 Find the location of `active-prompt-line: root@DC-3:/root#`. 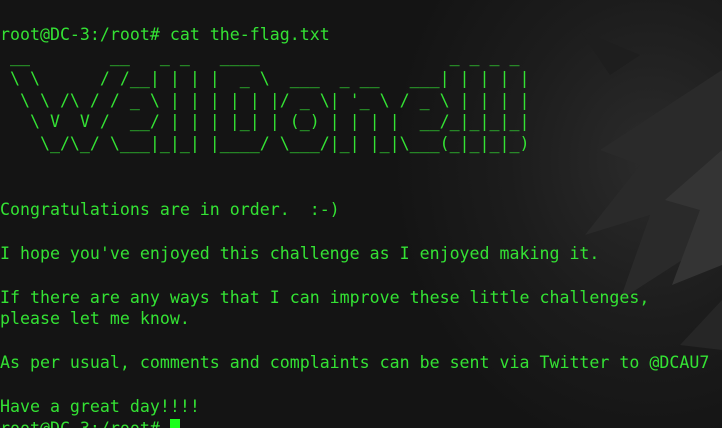

active-prompt-line: root@DC-3:/root# is located at coordinates (361, 423).